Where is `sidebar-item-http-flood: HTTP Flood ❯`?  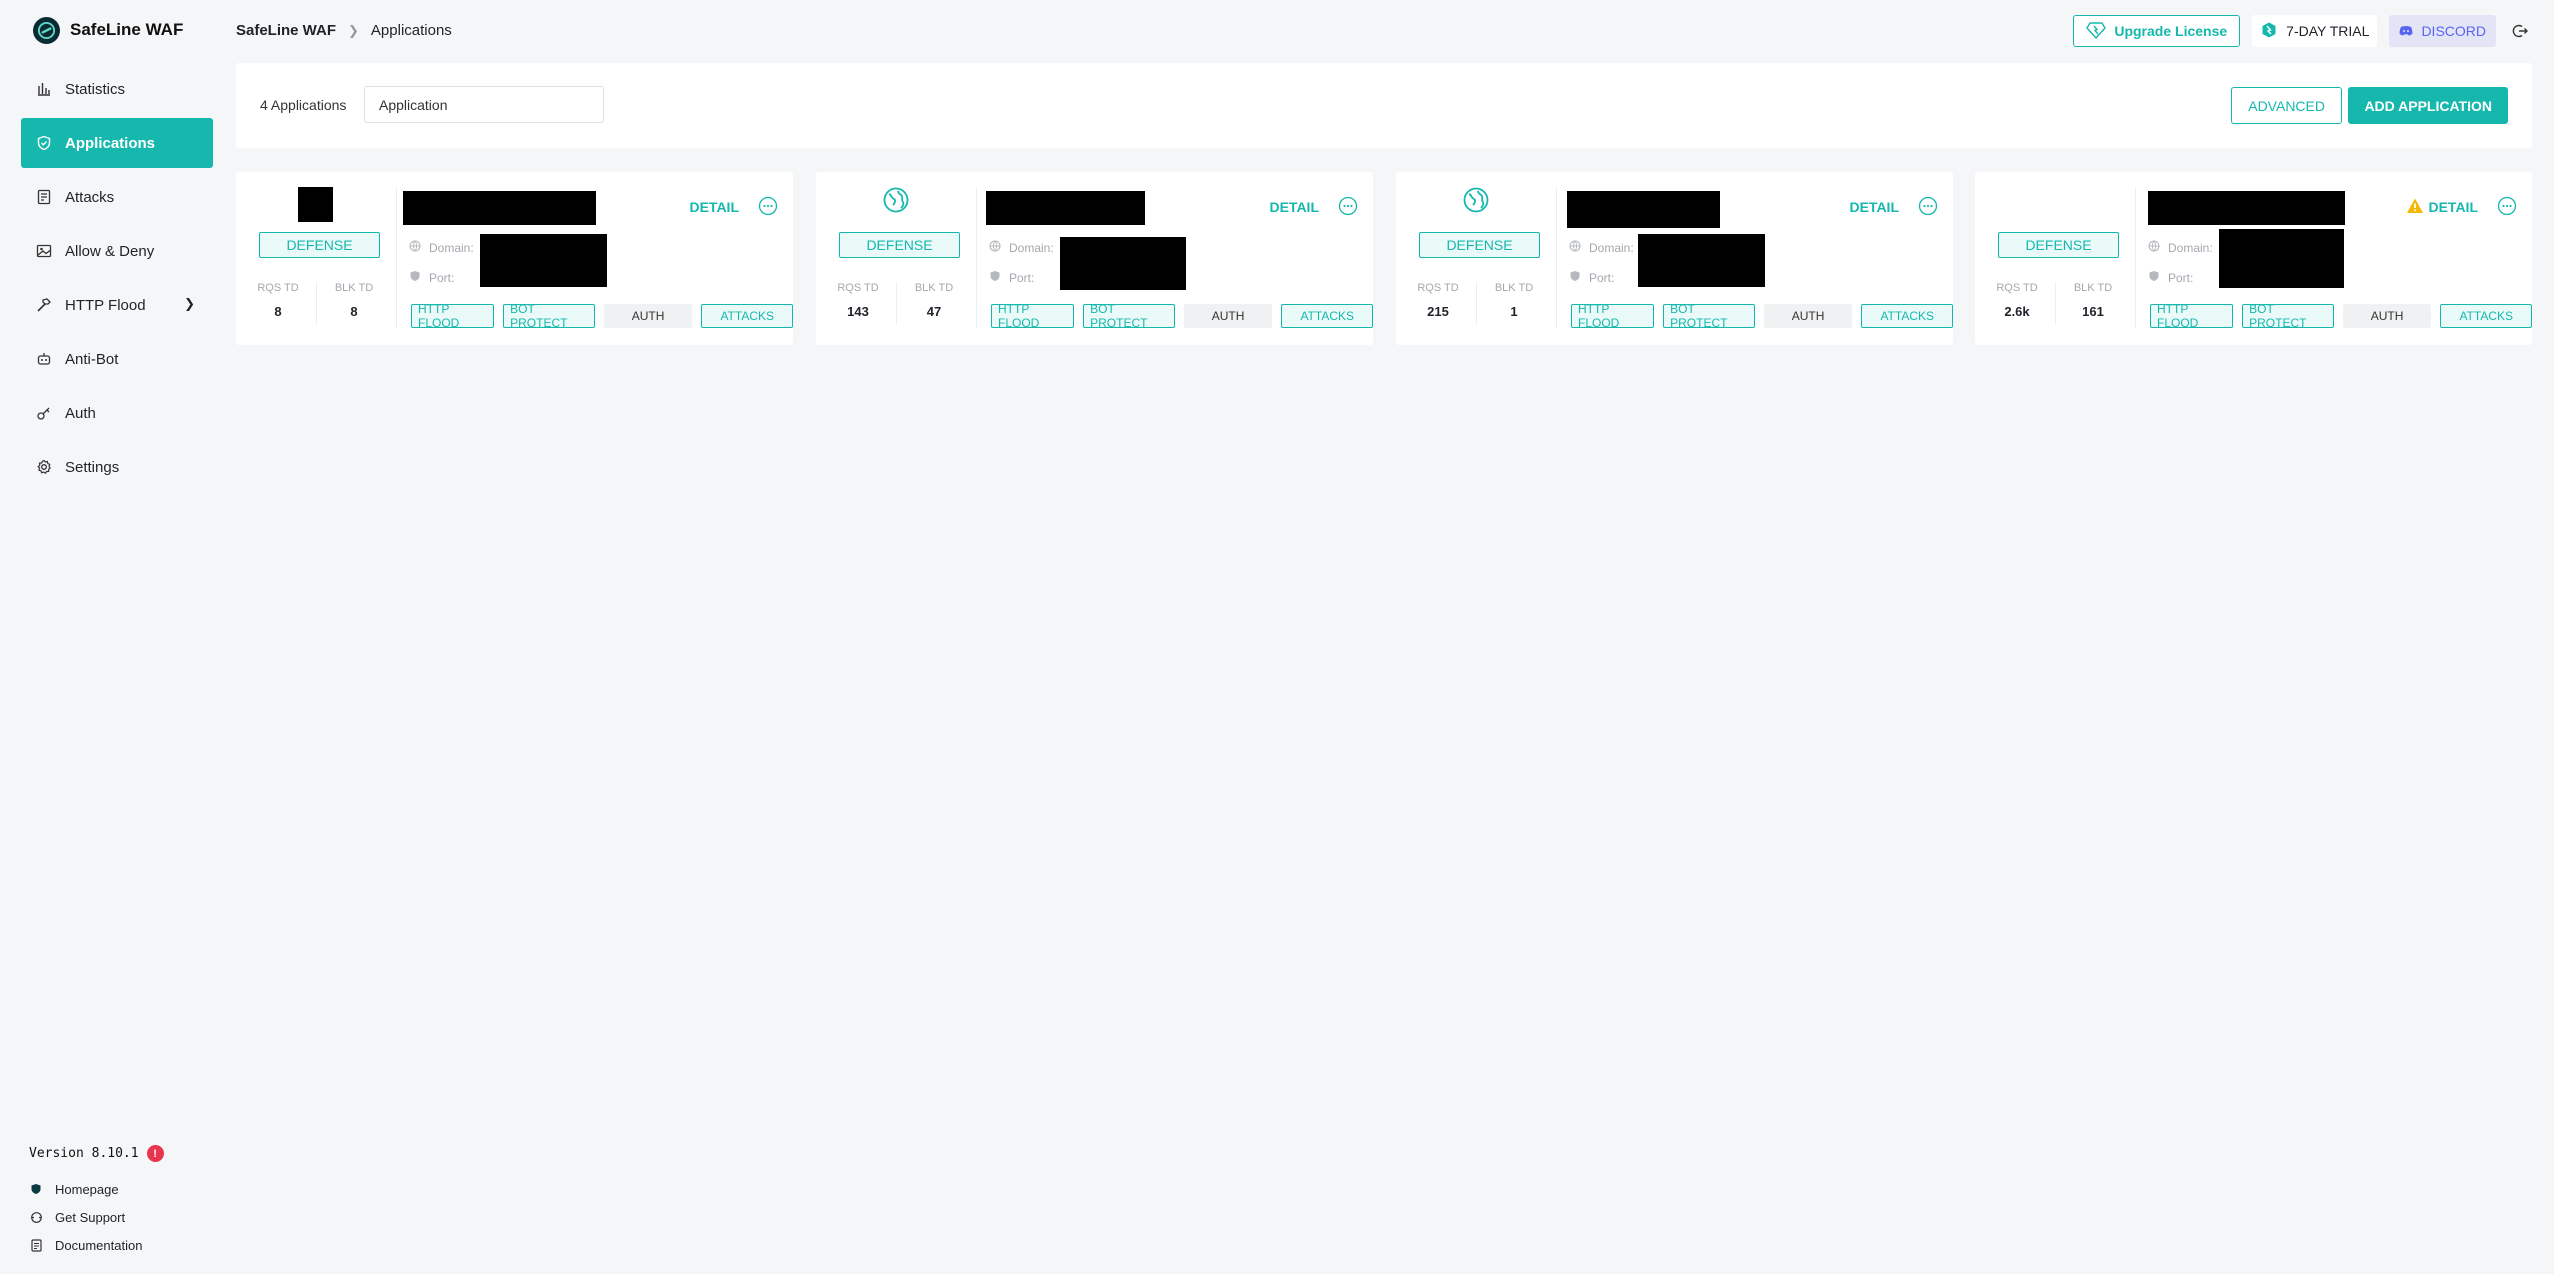 sidebar-item-http-flood: HTTP Flood ❯ is located at coordinates (117, 305).